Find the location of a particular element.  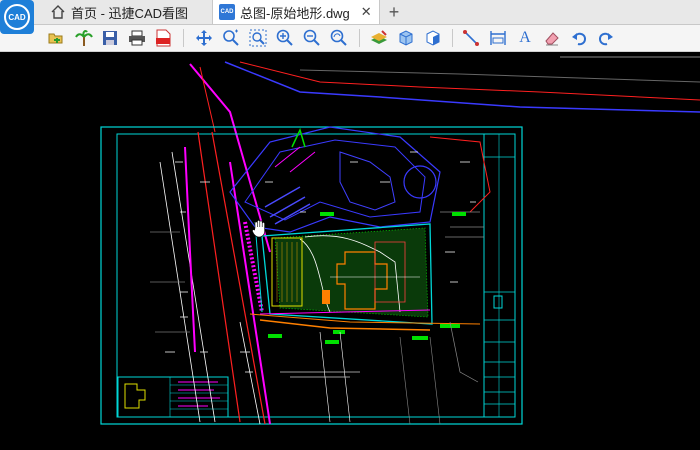

app-logo-text: CAD is located at coordinates (17, 17).